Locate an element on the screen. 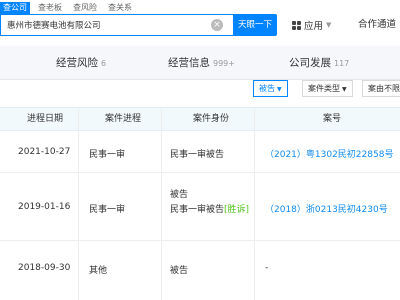  filter-case-cause: 案由不限 is located at coordinates (381, 88).